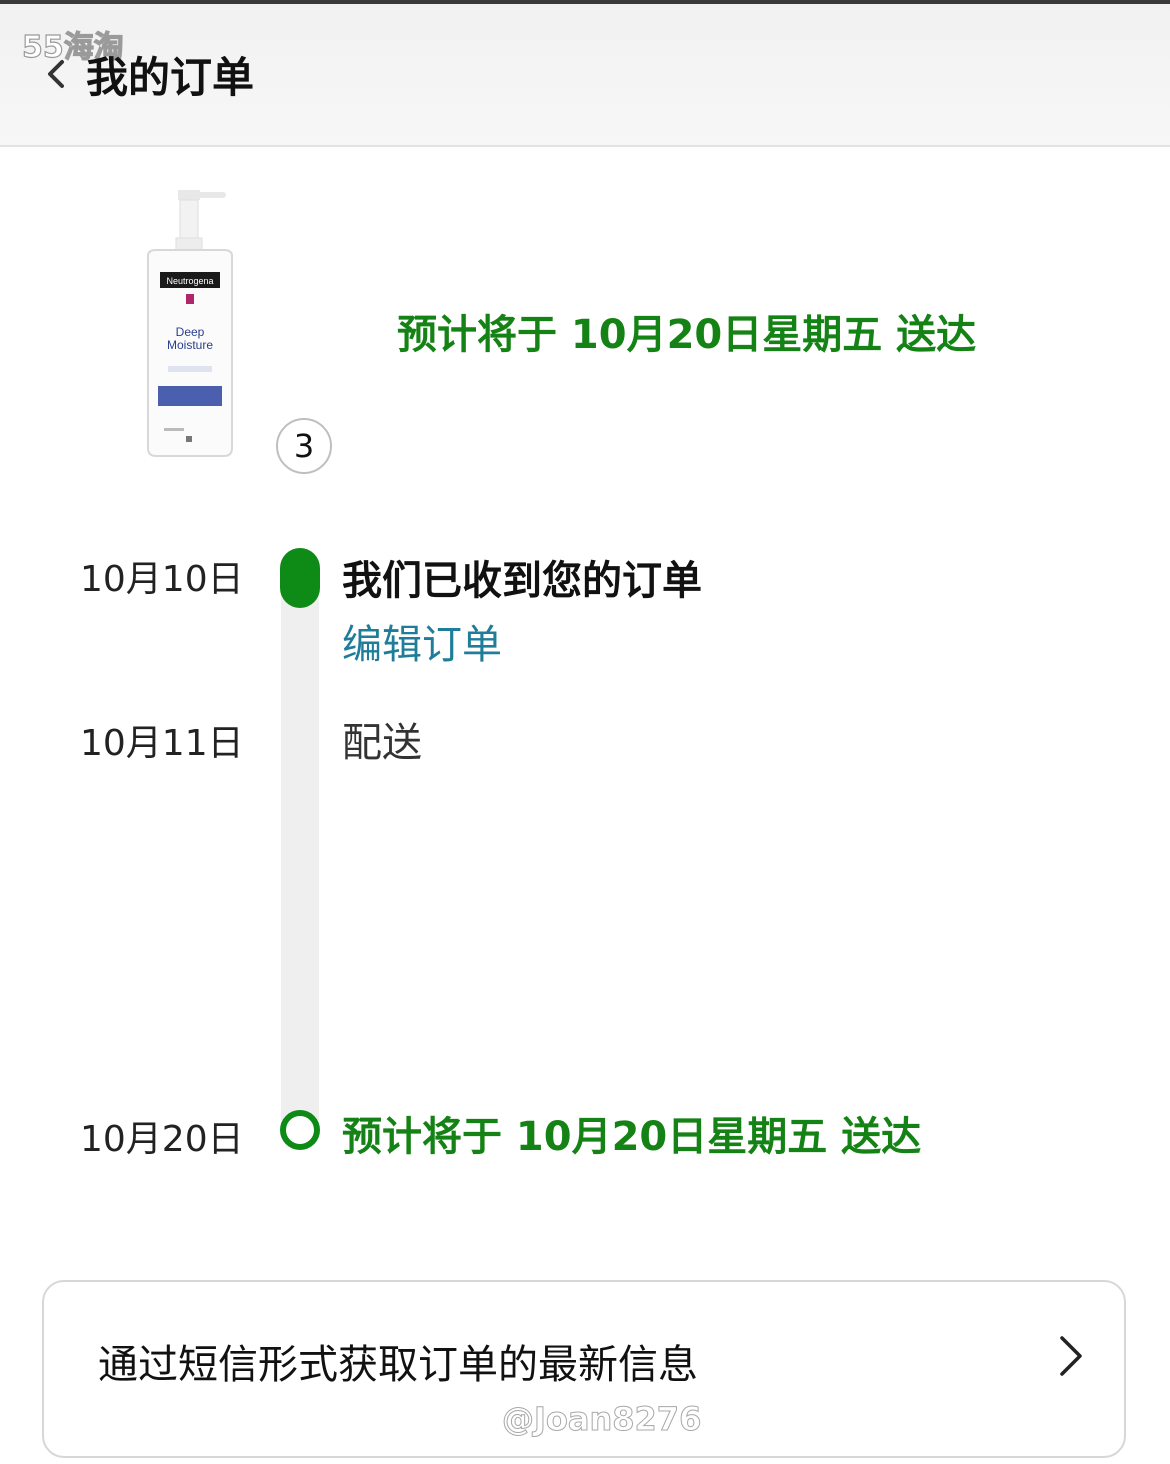  What do you see at coordinates (522, 581) in the screenshot?
I see `timeline-step-title: 我们已收到您的订单` at bounding box center [522, 581].